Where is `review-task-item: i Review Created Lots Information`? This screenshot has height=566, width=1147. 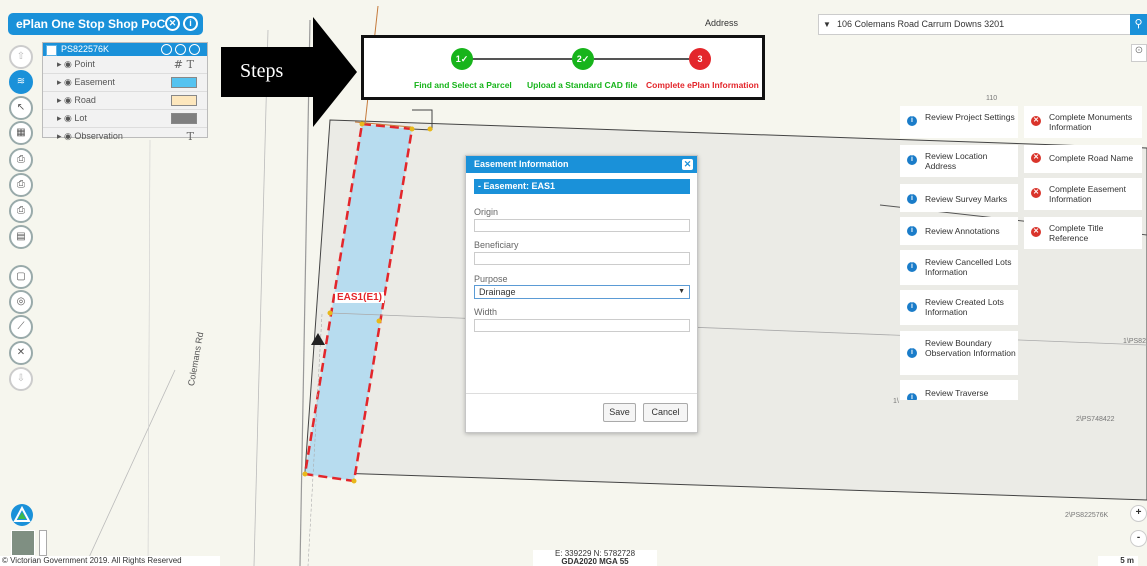 review-task-item: i Review Created Lots Information is located at coordinates (959, 307).